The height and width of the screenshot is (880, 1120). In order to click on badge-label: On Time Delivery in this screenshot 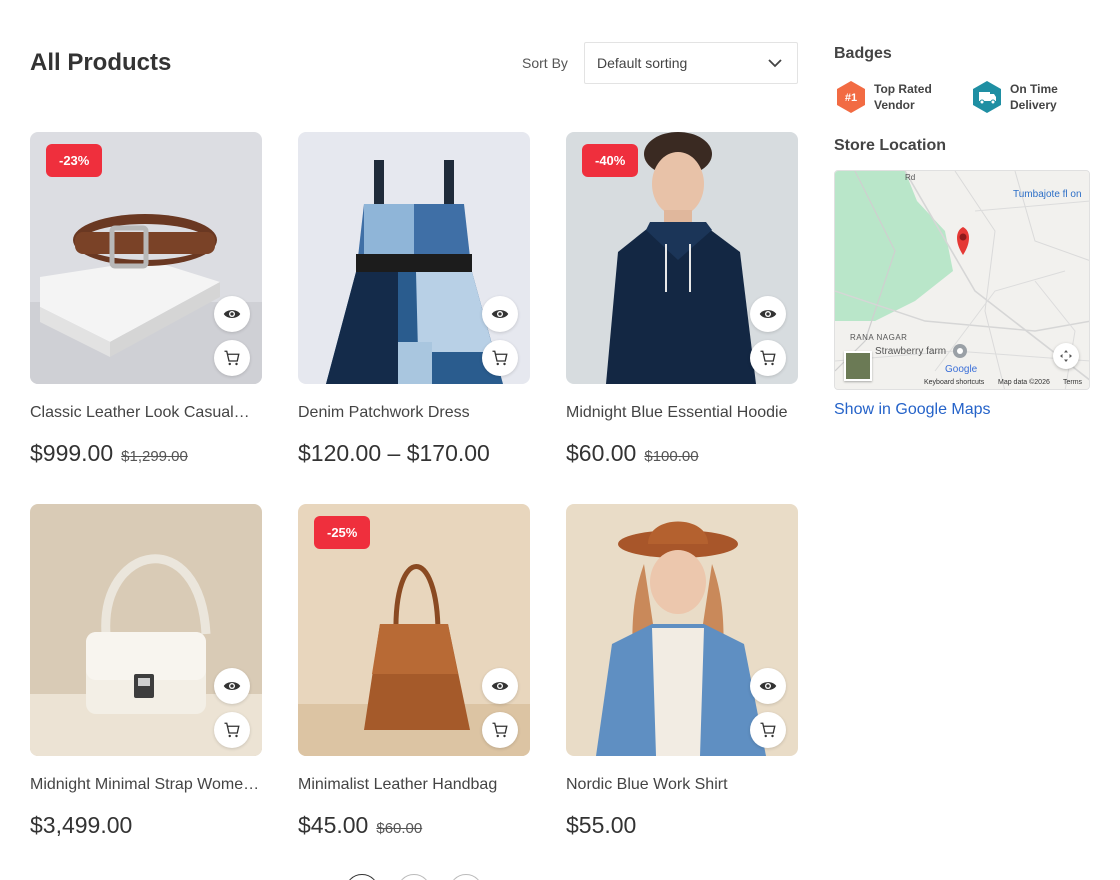, I will do `click(1034, 97)`.